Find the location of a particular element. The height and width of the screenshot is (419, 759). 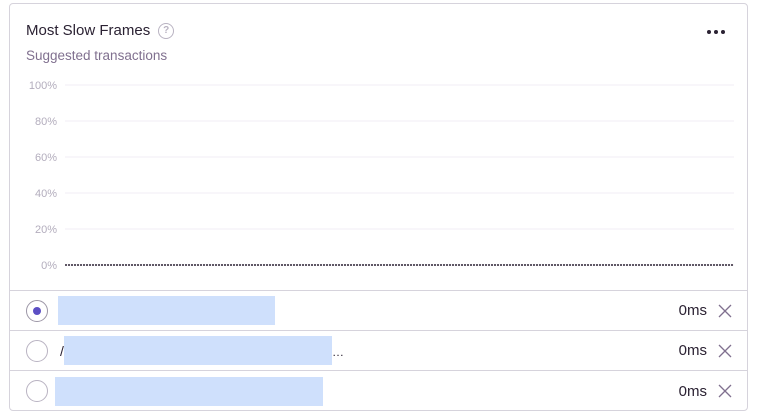

y-tick-label: 60% is located at coordinates (46, 158).